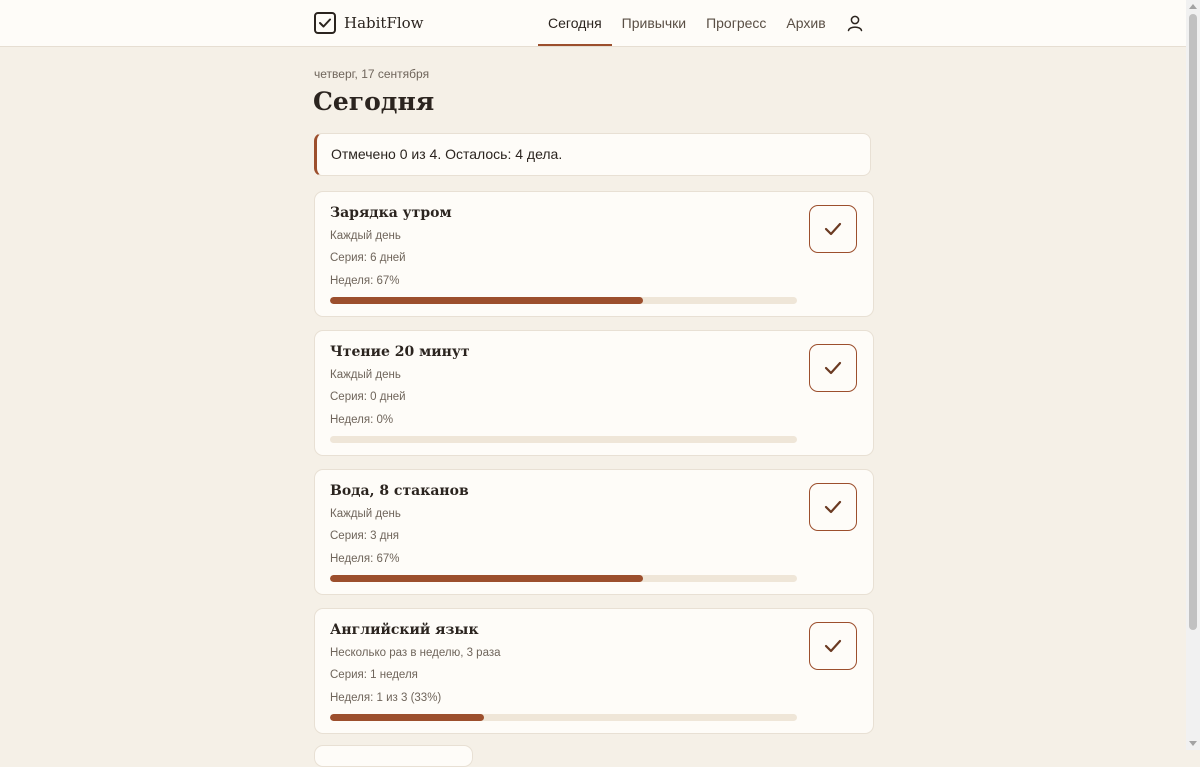  I want to click on app-name: HabitFlow, so click(384, 23).